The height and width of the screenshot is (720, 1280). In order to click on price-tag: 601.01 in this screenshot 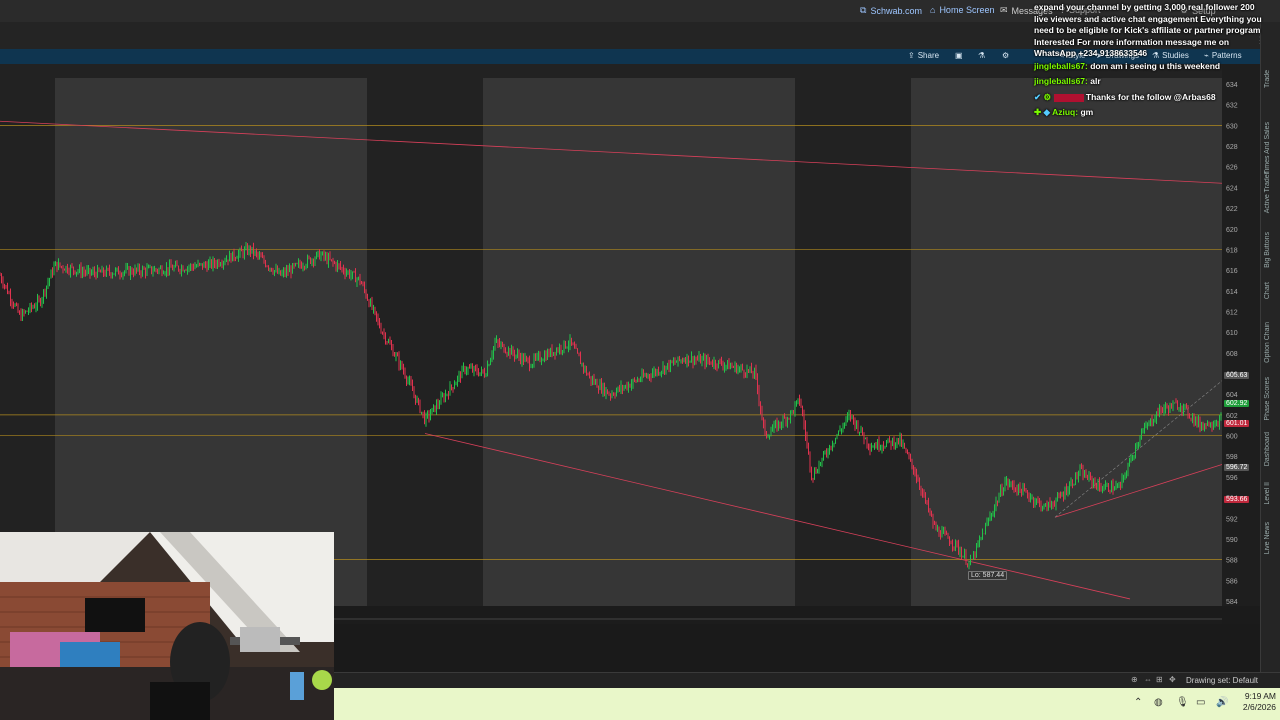, I will do `click(1237, 424)`.